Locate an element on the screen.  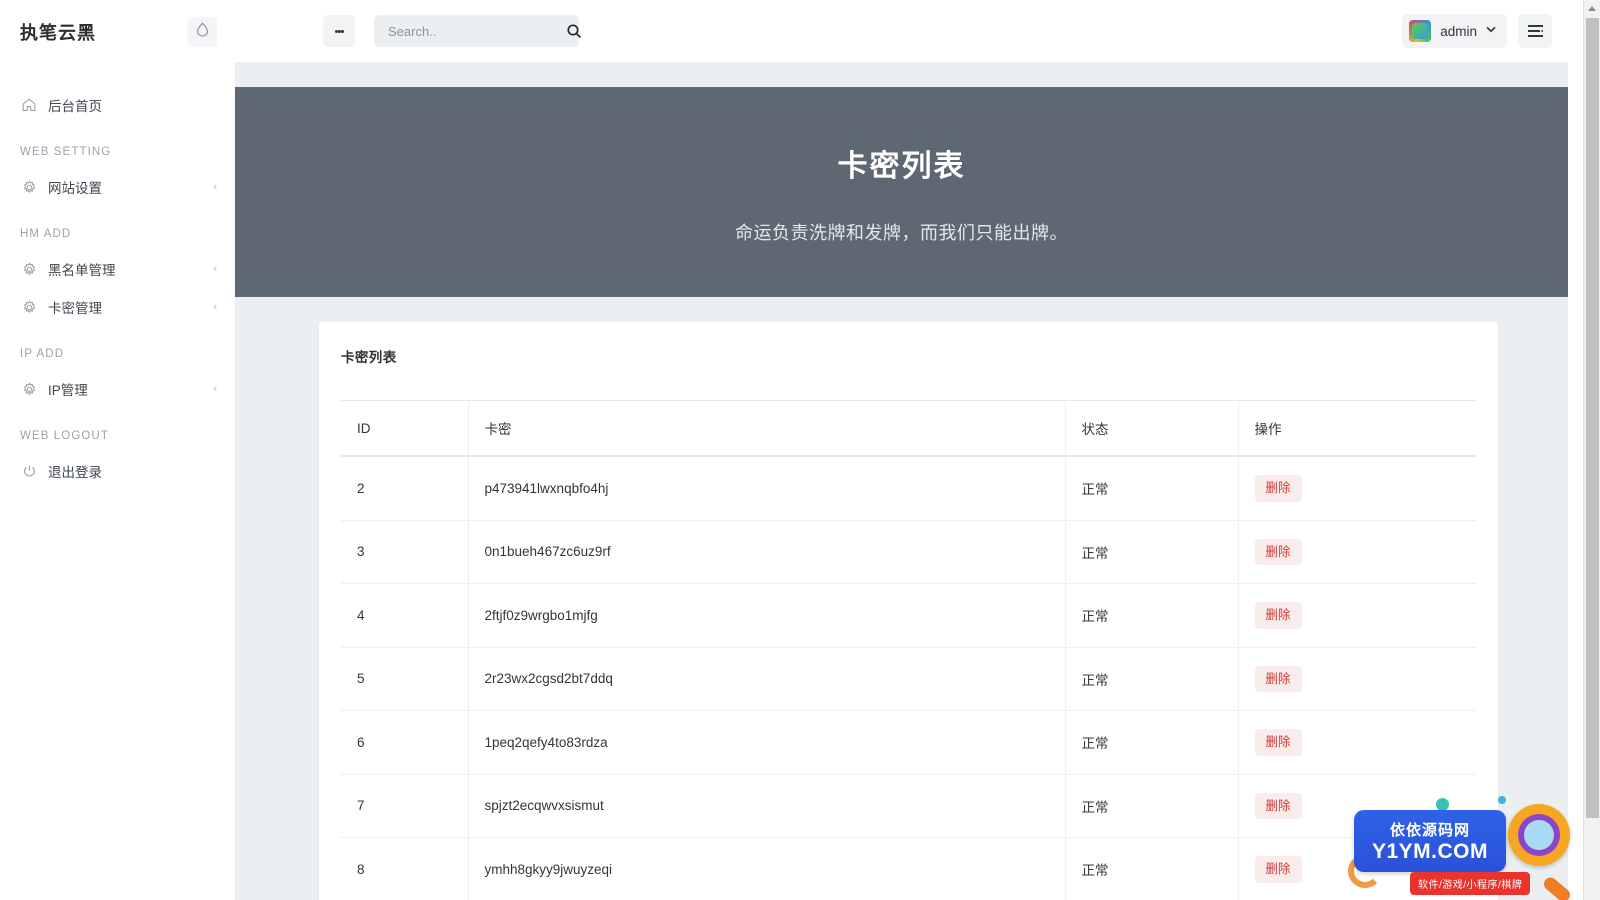
page-title: 卡密列表 is located at coordinates (901, 167).